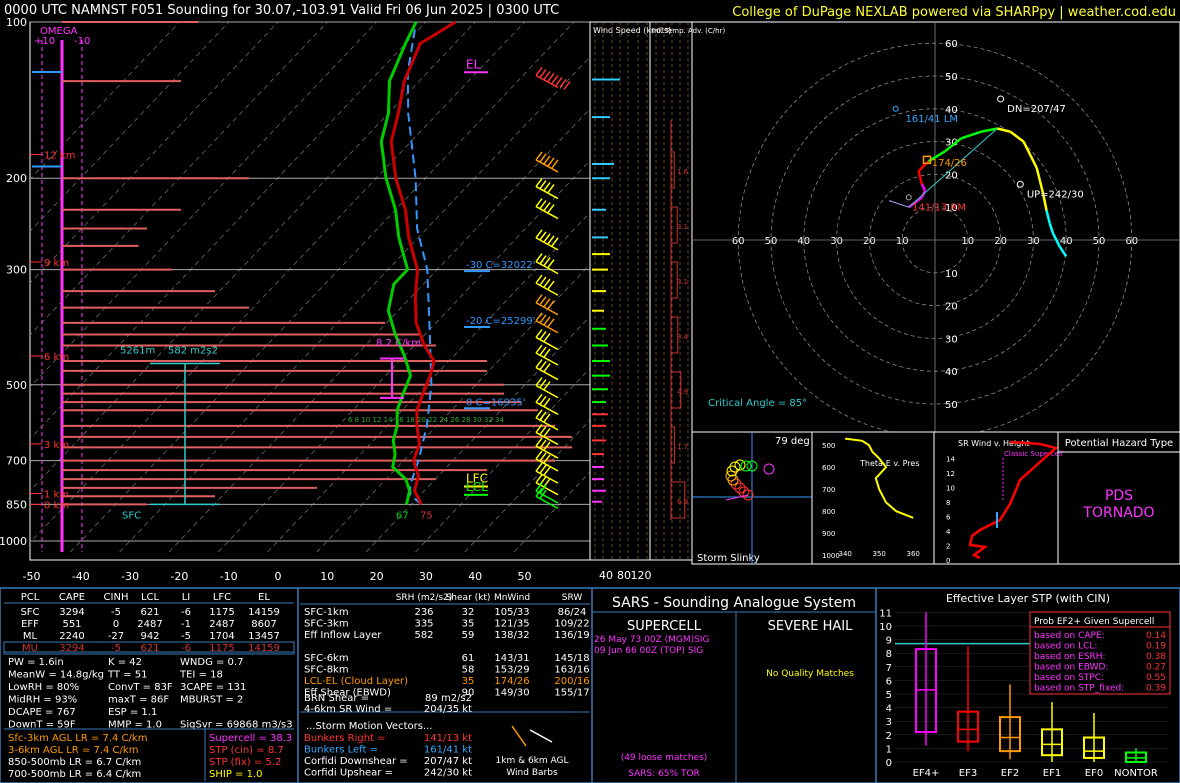 This screenshot has width=1180, height=783. I want to click on temp-tick-label: 0, so click(278, 576).